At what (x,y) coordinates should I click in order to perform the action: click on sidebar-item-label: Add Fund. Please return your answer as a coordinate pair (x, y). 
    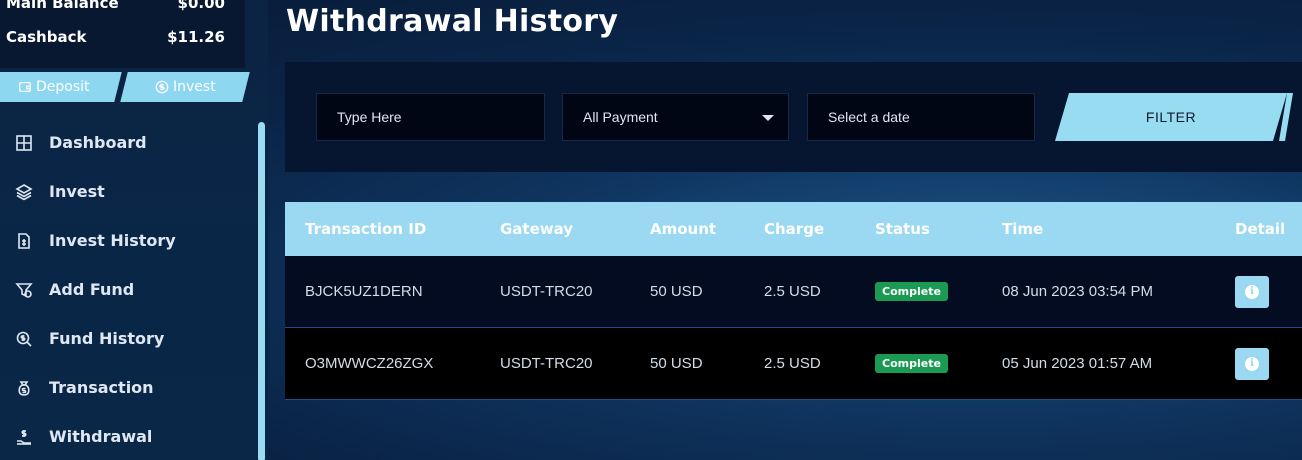
    Looking at the image, I should click on (92, 289).